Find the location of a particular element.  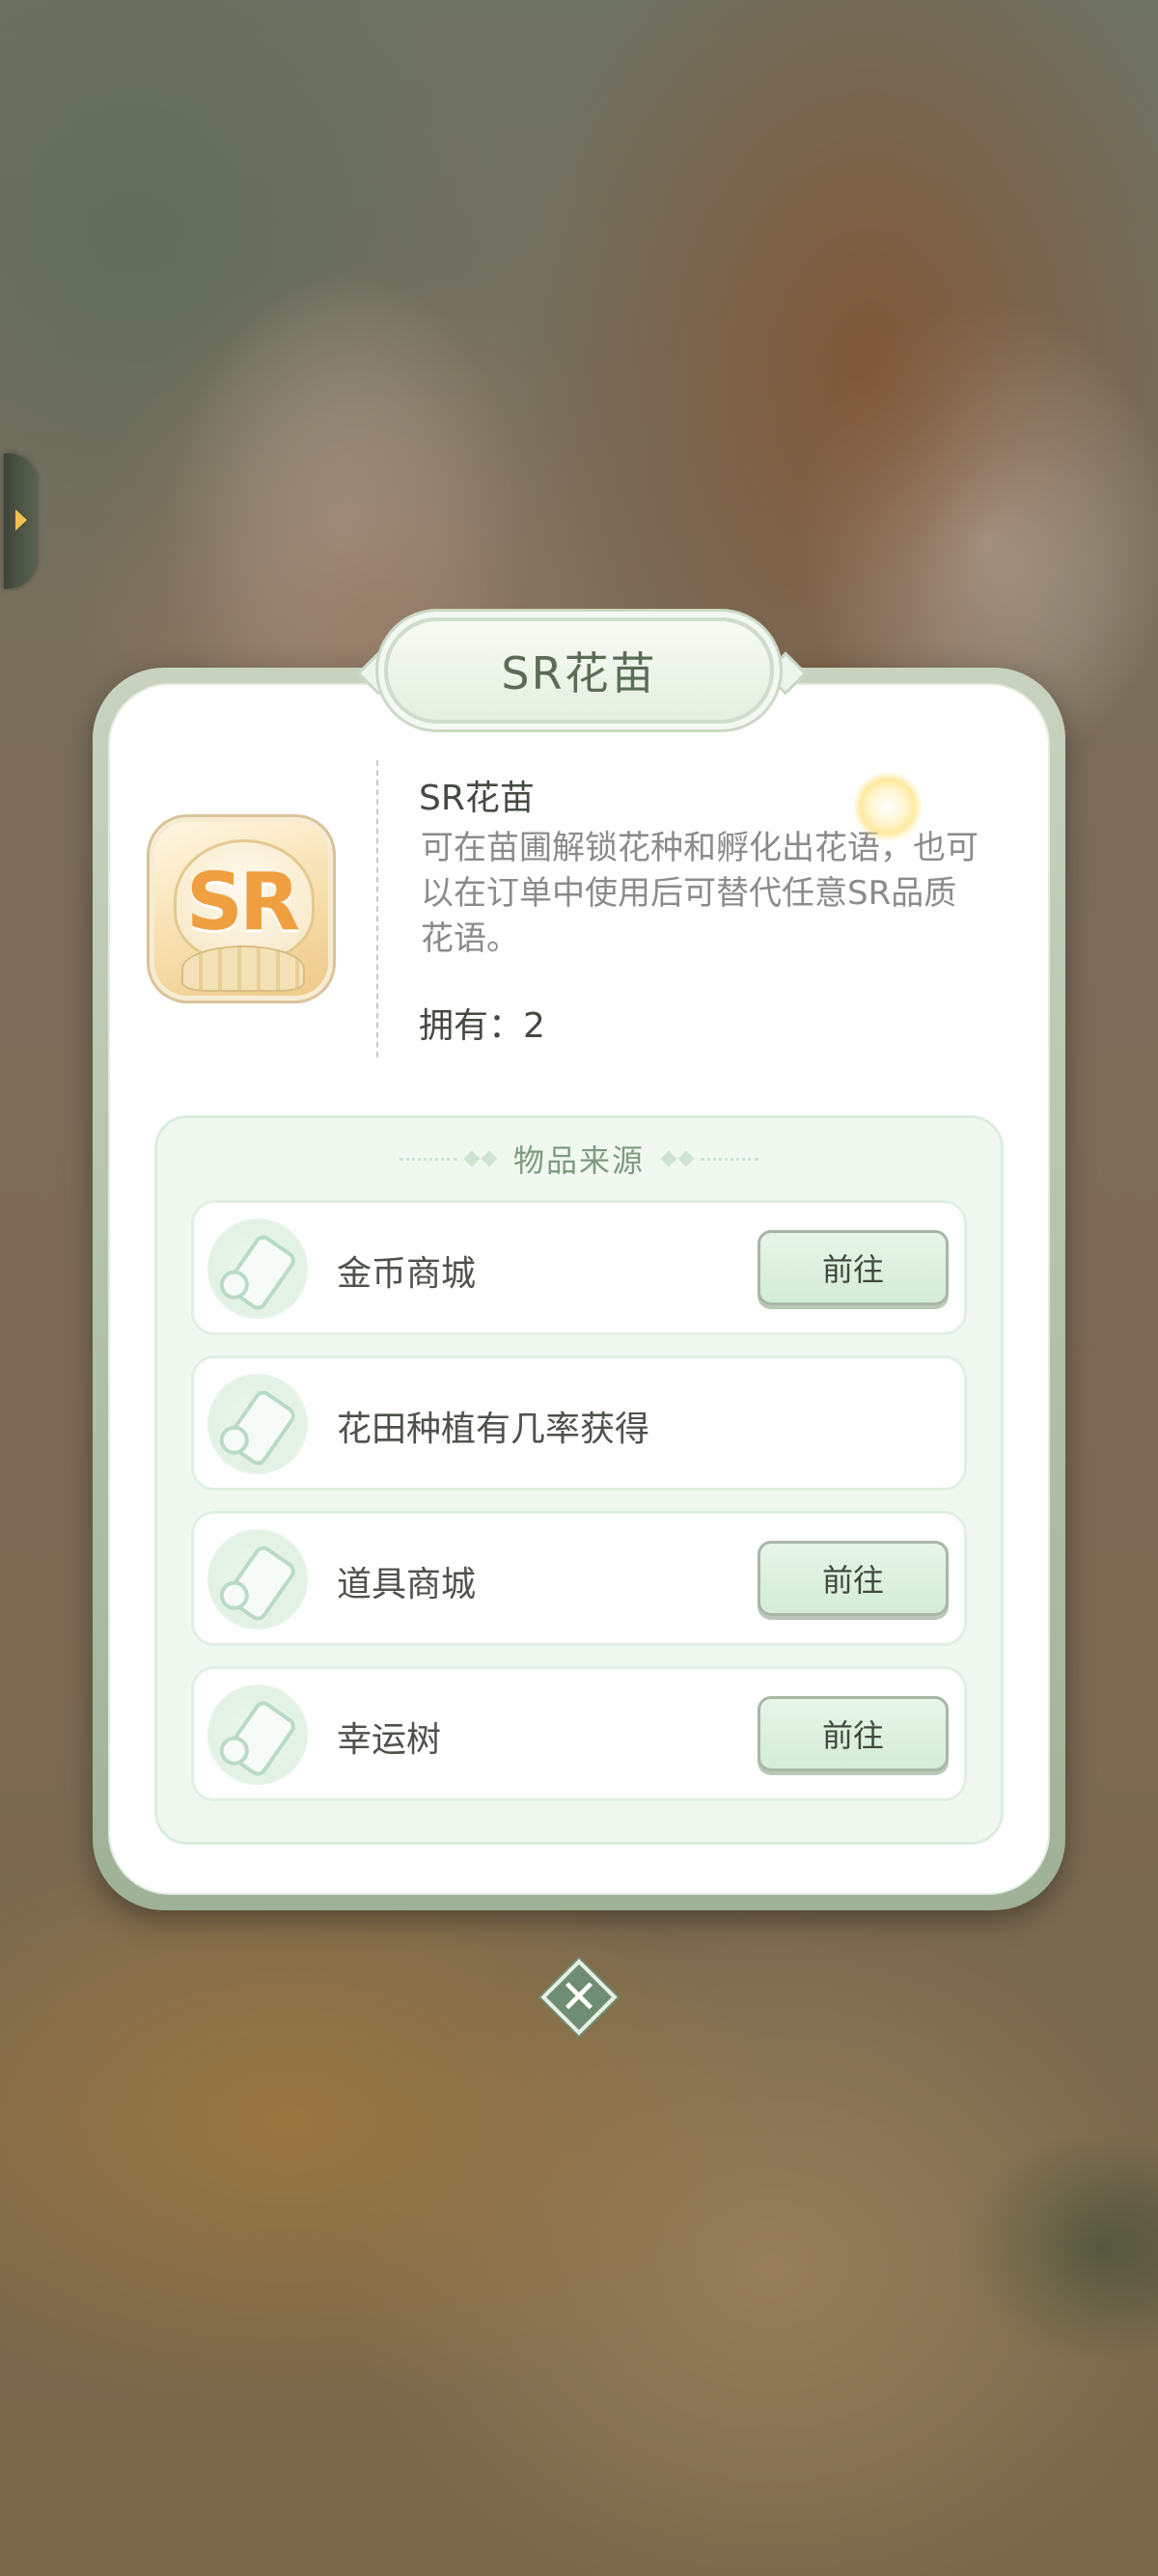

source-label: 道具商城 is located at coordinates (407, 1584).